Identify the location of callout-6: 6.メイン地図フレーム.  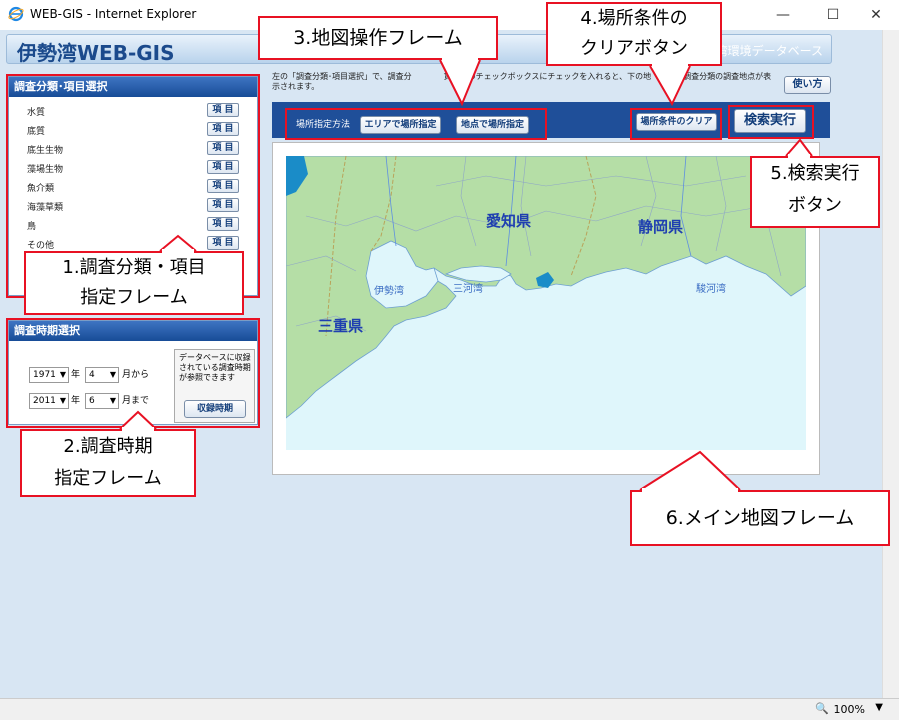
(760, 518).